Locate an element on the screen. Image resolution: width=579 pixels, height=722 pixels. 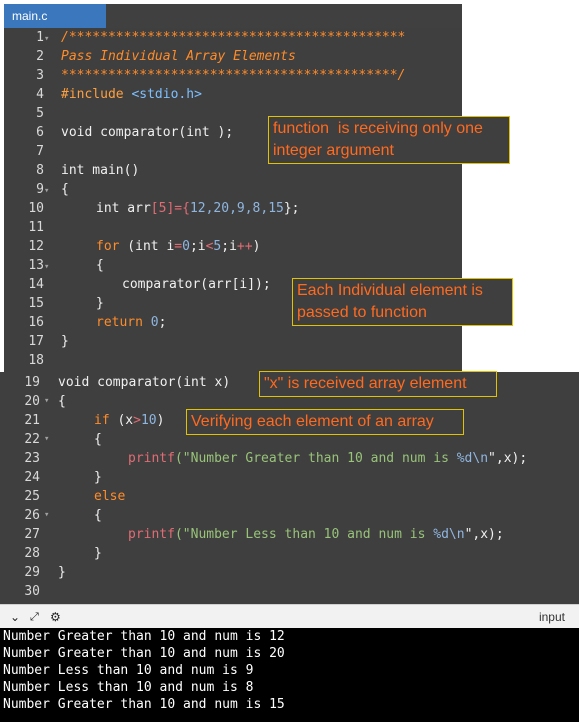
annotation-x-received: "x" is received array element is located at coordinates (378, 384).